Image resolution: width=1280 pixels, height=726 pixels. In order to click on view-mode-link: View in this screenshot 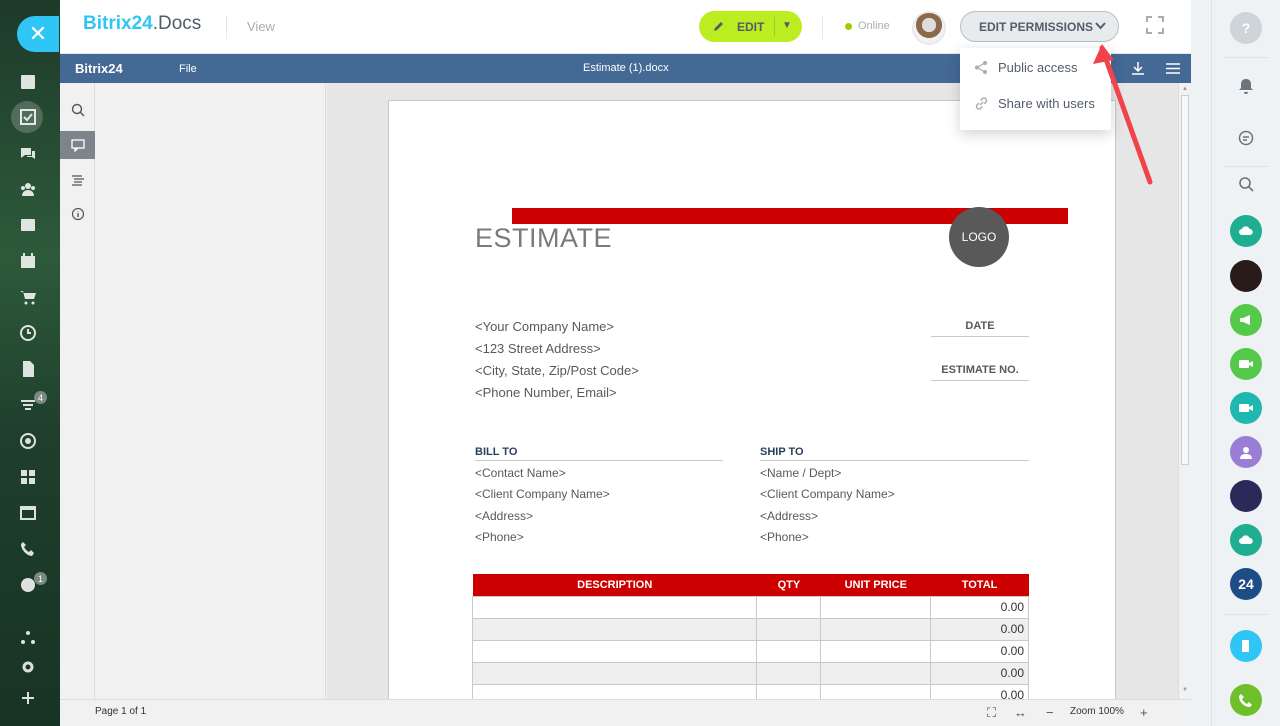, I will do `click(261, 26)`.